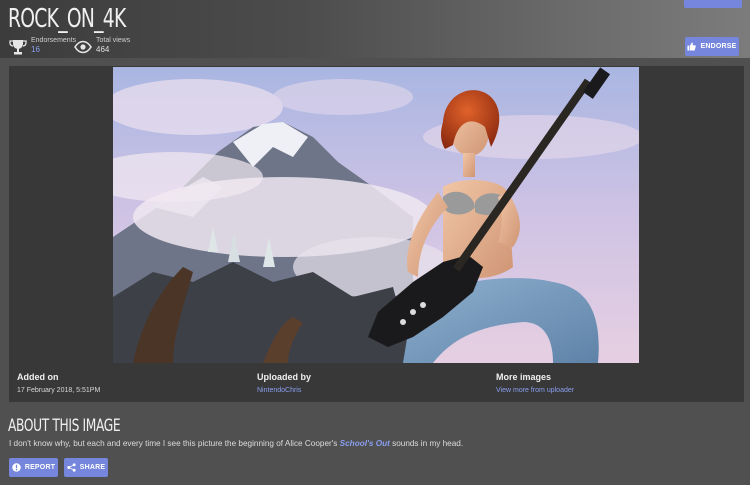  What do you see at coordinates (718, 46) in the screenshot?
I see `endorse-label: ENDORSE` at bounding box center [718, 46].